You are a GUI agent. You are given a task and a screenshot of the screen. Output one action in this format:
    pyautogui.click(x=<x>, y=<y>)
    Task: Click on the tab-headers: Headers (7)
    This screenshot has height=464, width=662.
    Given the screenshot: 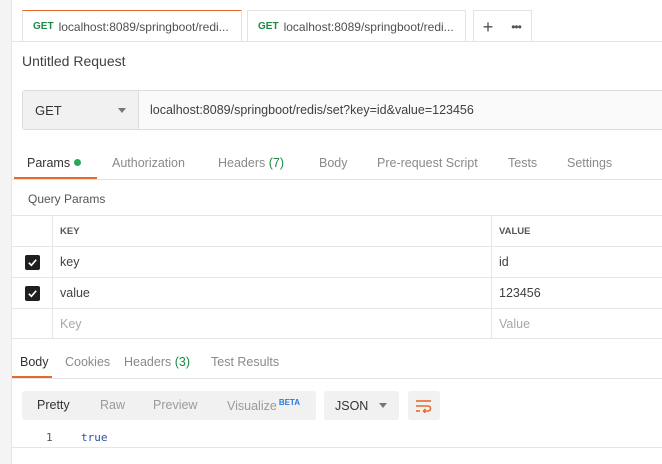 What is the action you would take?
    pyautogui.click(x=251, y=163)
    